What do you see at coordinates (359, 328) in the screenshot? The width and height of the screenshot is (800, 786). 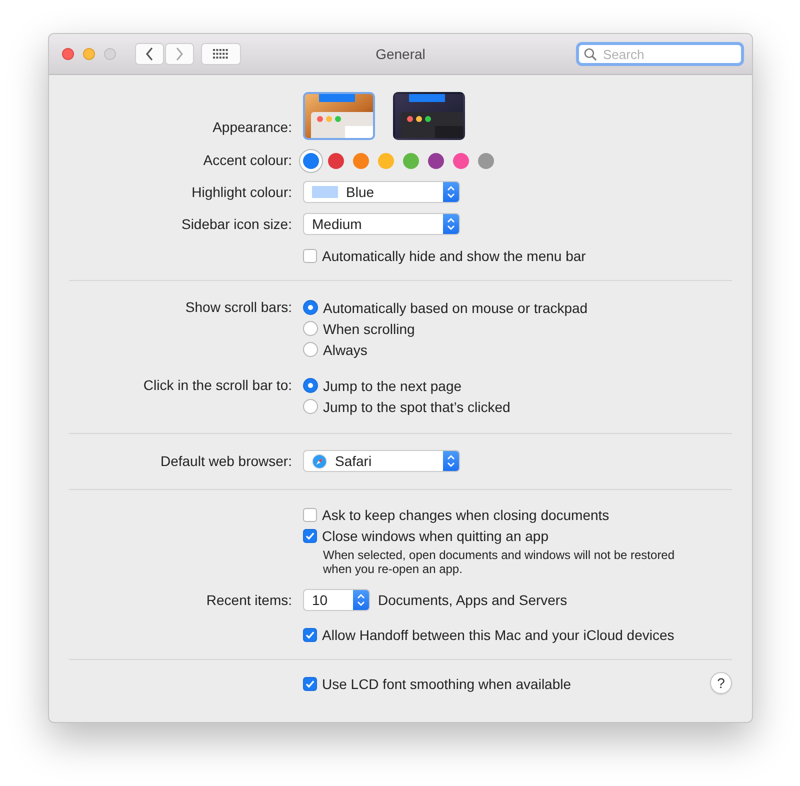 I see `radio-option: When scrolling` at bounding box center [359, 328].